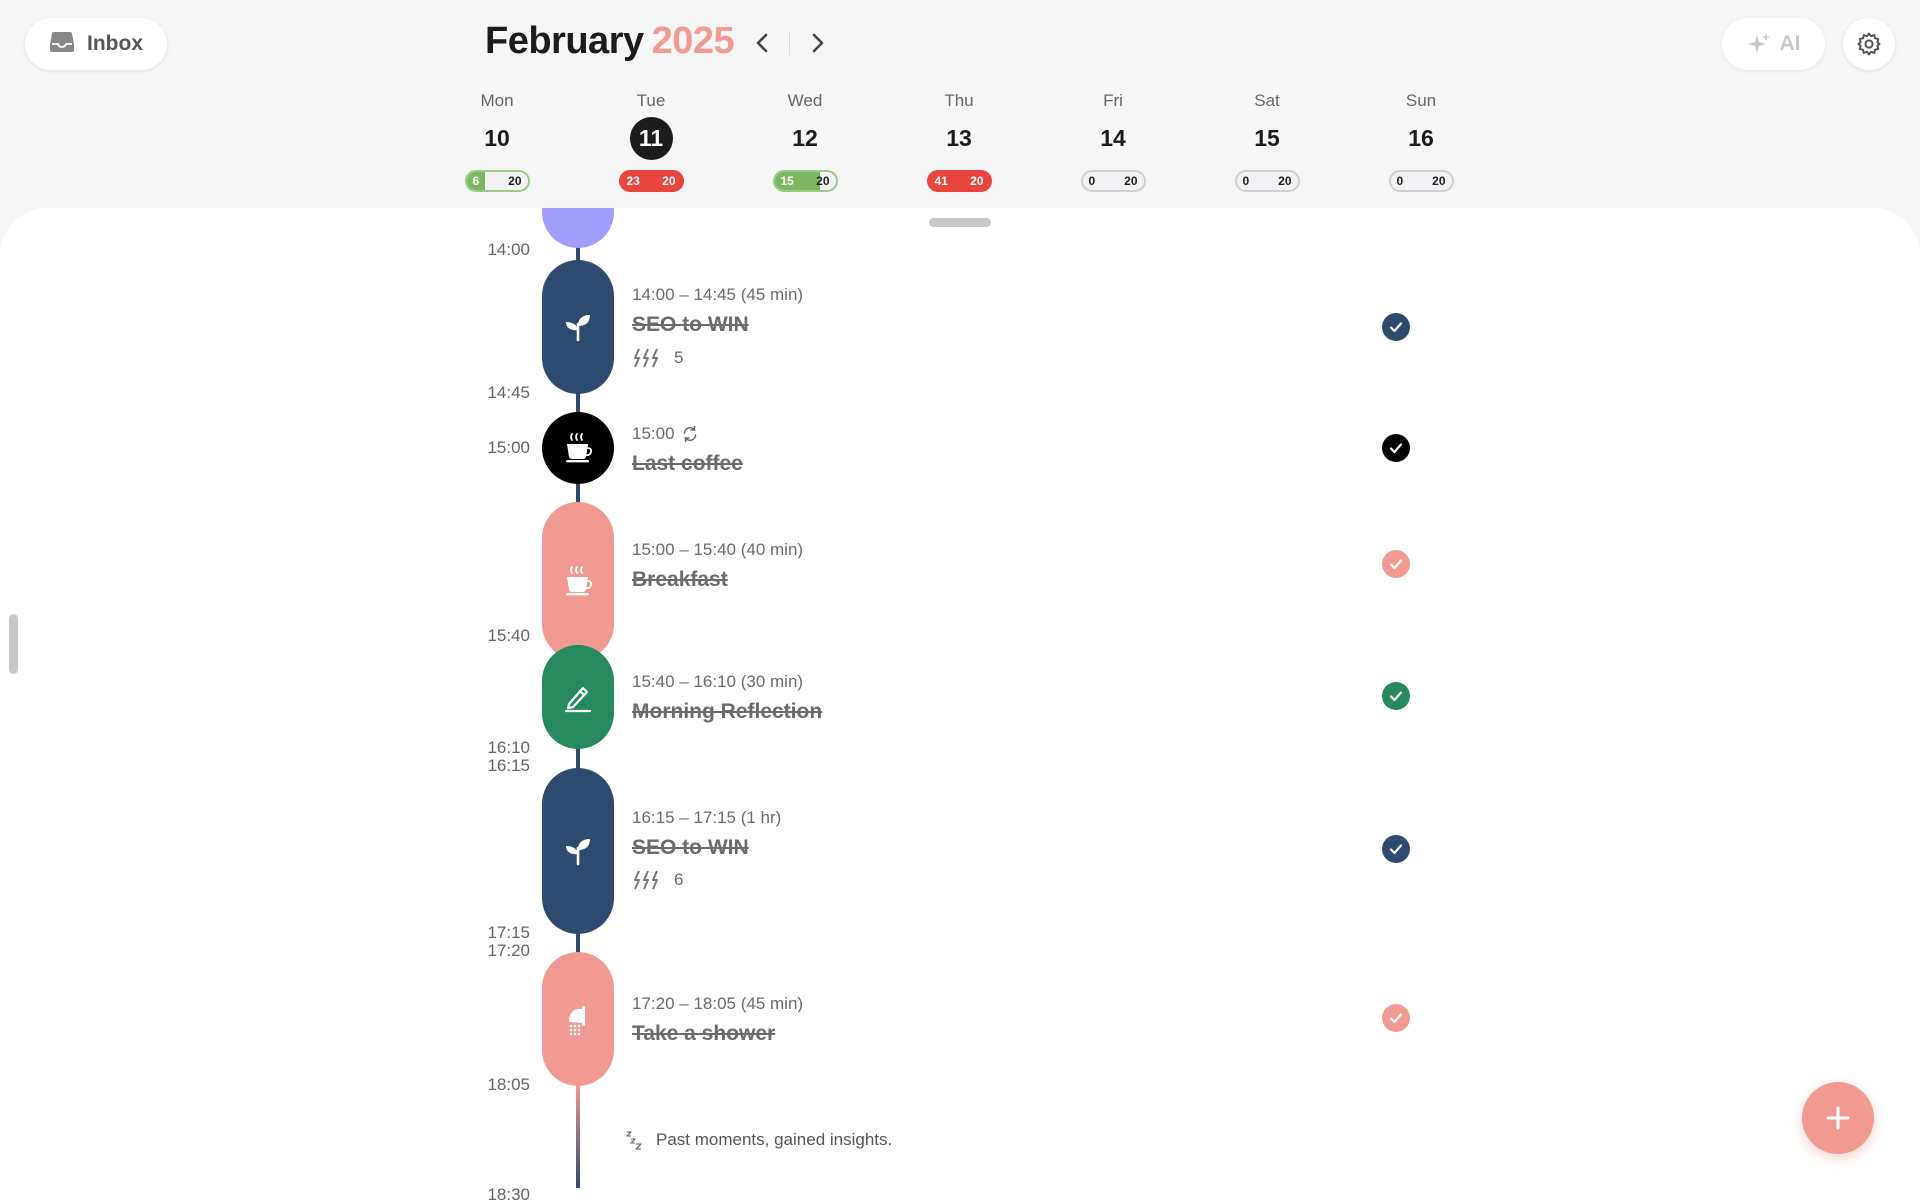 The width and height of the screenshot is (1920, 1200). What do you see at coordinates (805, 181) in the screenshot?
I see `task-count-pill: 15 20` at bounding box center [805, 181].